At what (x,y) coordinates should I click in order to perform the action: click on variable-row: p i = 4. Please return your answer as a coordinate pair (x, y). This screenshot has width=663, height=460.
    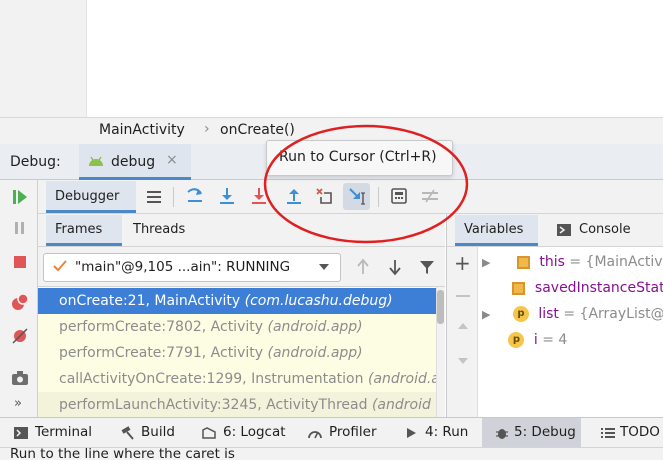
    Looking at the image, I should click on (524, 340).